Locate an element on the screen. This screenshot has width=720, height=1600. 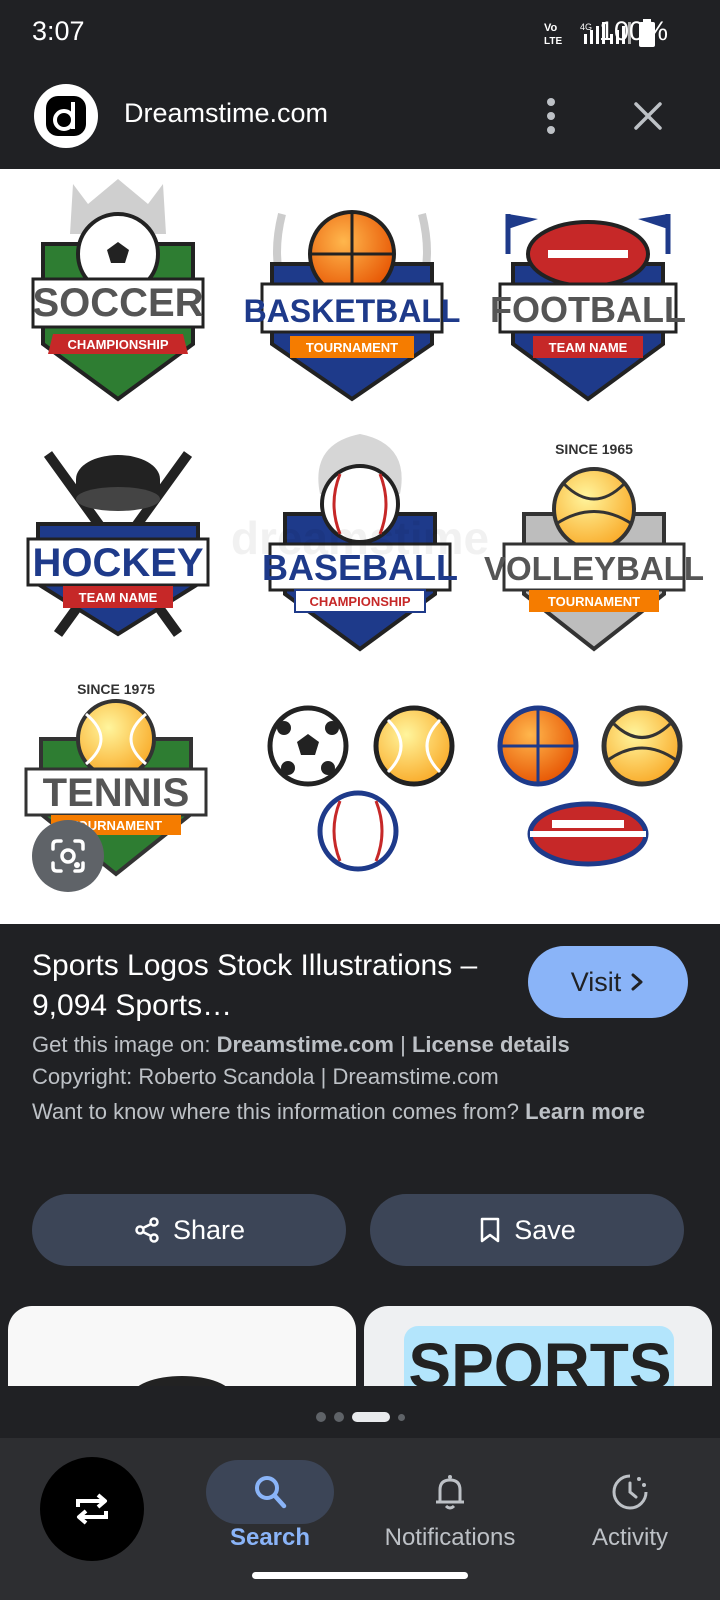
nav-notifications: Notifications is located at coordinates (450, 1505).